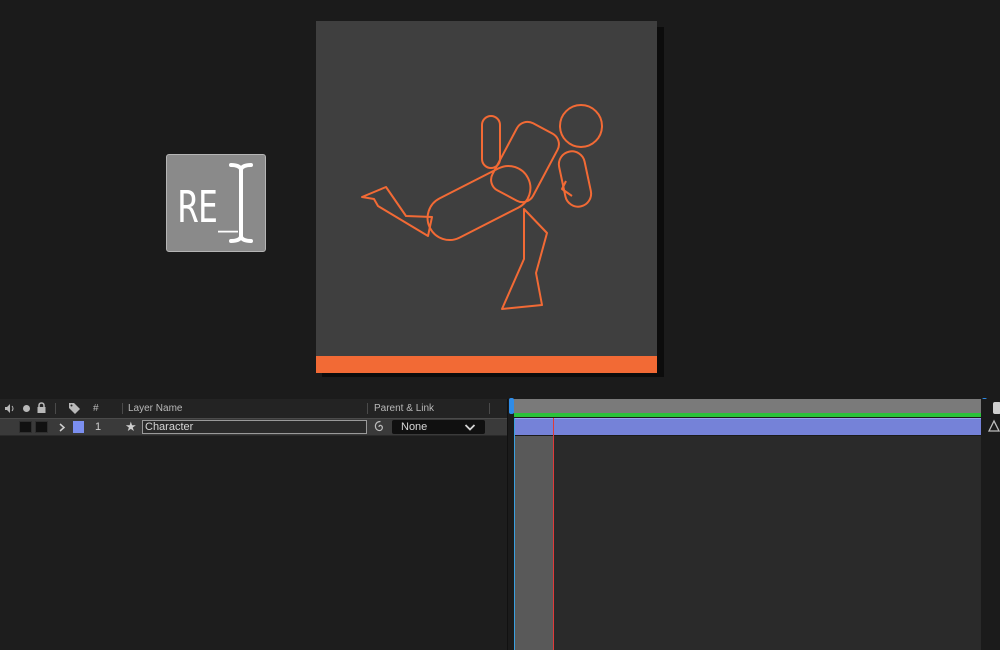  What do you see at coordinates (486, 364) in the screenshot?
I see `comp-progress-bar` at bounding box center [486, 364].